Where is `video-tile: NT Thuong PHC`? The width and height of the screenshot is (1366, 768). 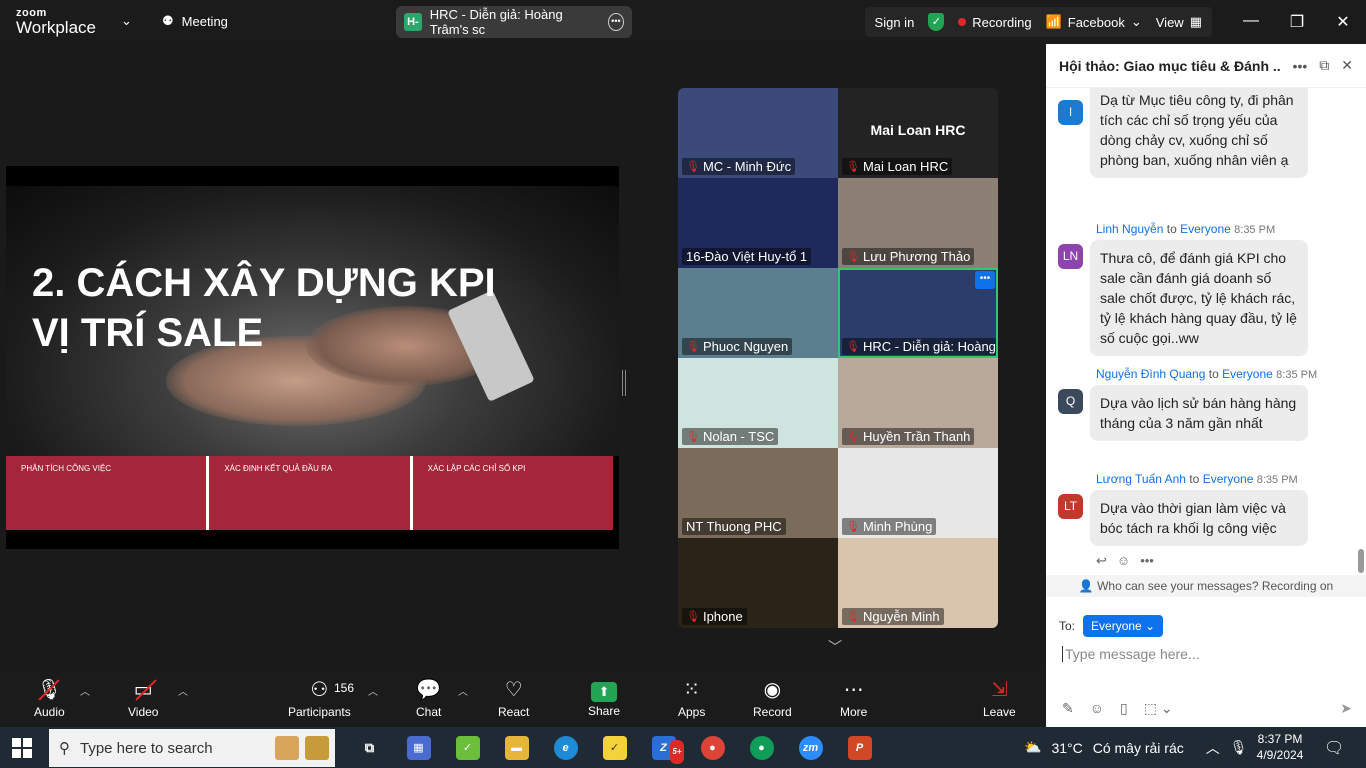
video-tile: NT Thuong PHC is located at coordinates (758, 493).